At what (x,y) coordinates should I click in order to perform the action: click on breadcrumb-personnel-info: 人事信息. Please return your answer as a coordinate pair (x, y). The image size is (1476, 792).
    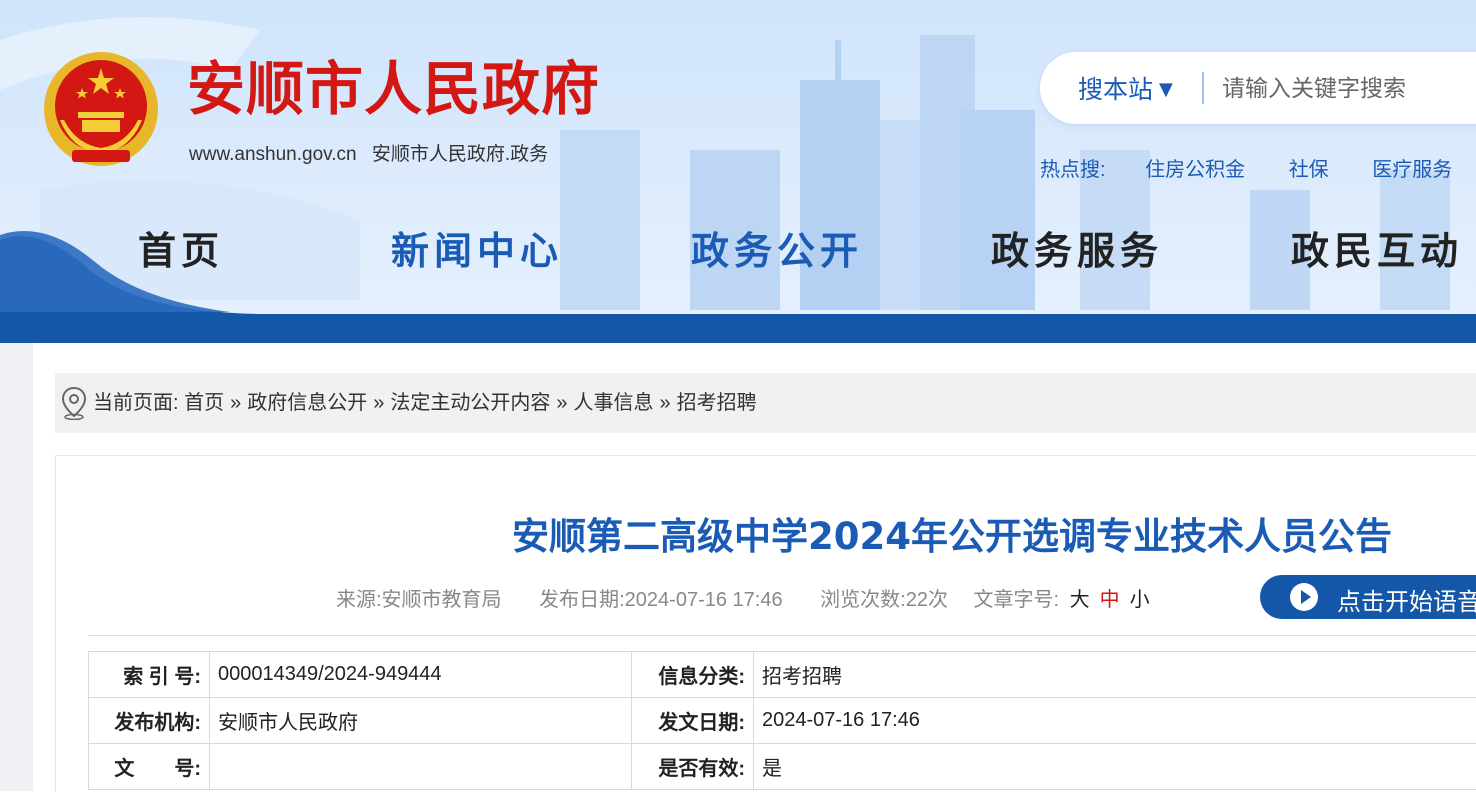
    Looking at the image, I should click on (614, 403).